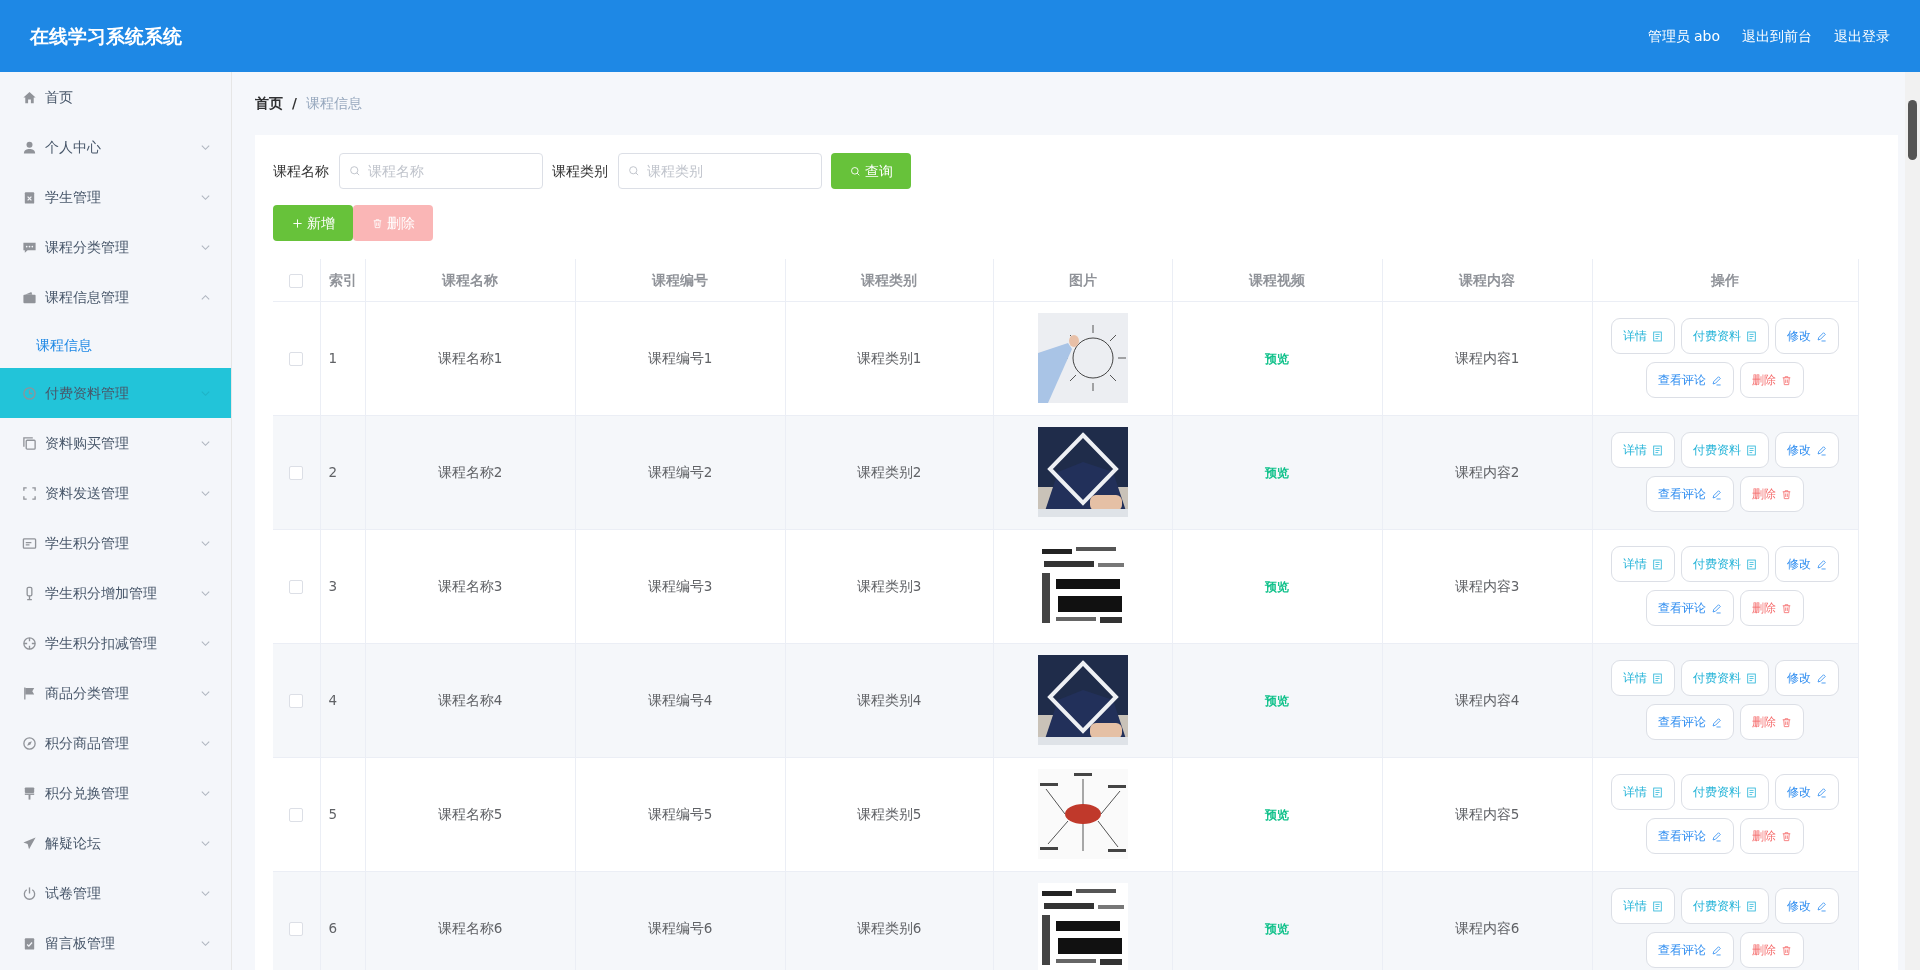  Describe the element at coordinates (29, 297) in the screenshot. I see `wallet-icon` at that location.